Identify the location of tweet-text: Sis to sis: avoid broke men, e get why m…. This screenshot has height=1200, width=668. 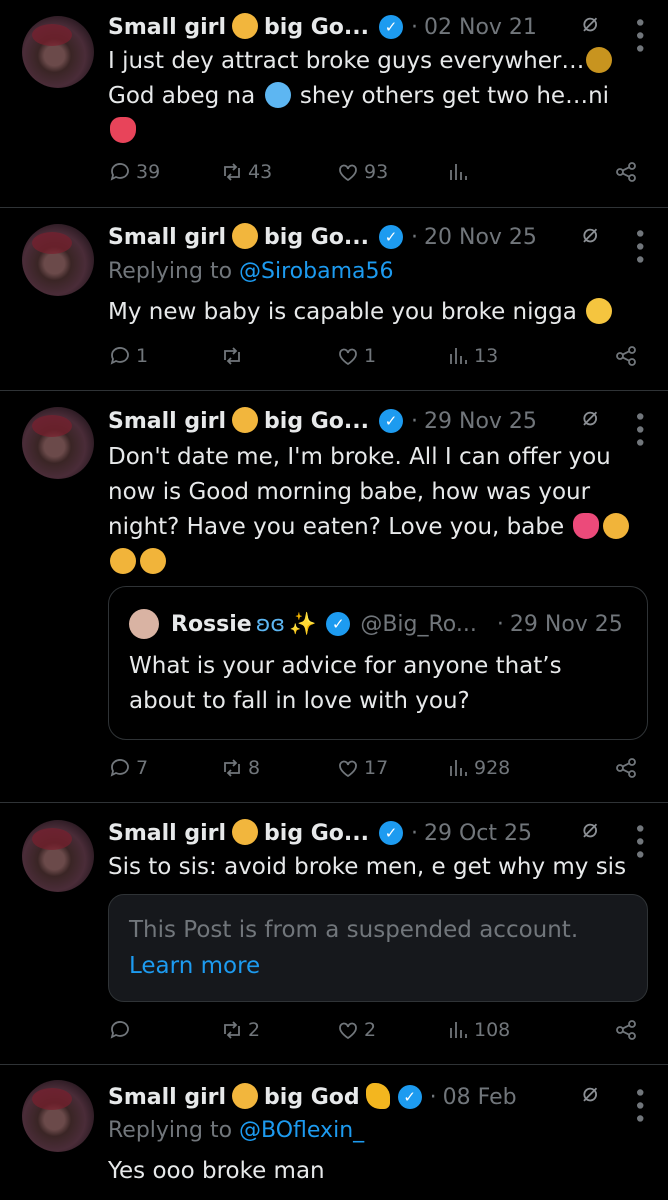
(367, 867).